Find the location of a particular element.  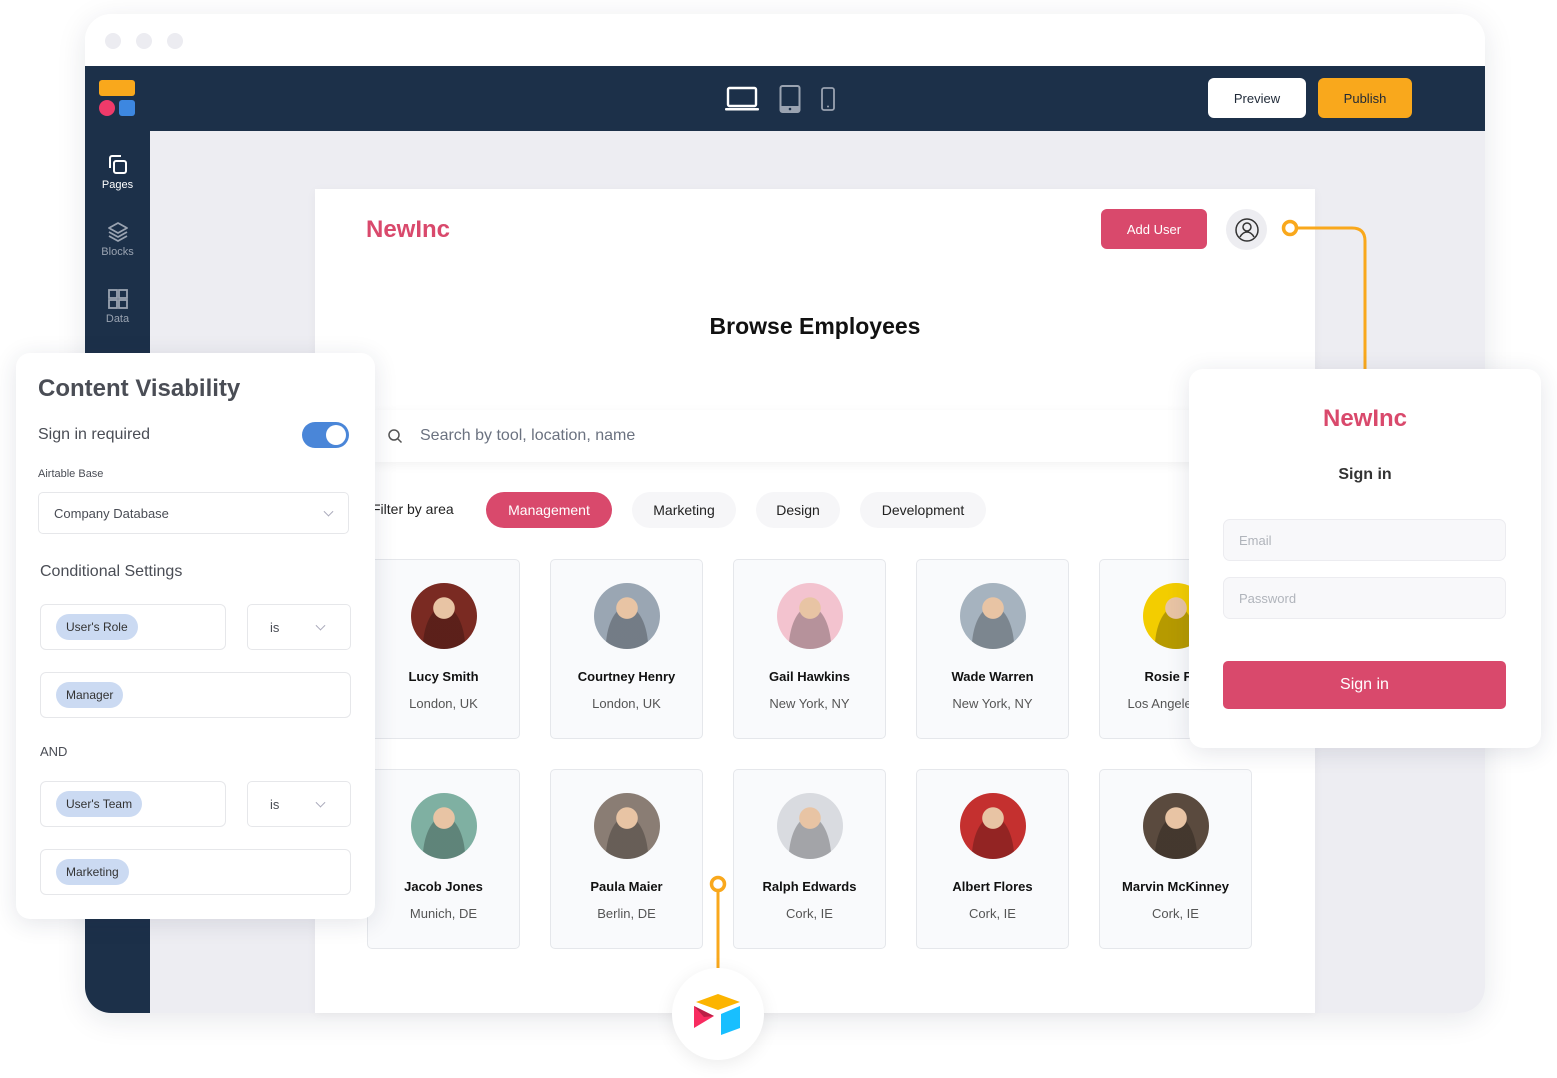

email-field is located at coordinates (1364, 540).